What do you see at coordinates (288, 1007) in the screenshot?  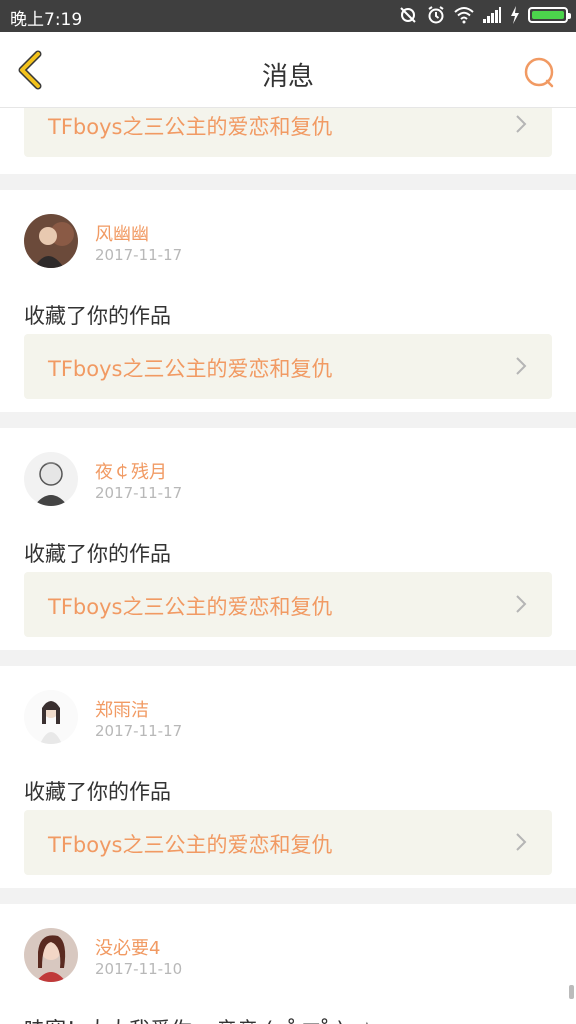 I see `message-text: 哇塞！大大我爱你~ 亲亲 (o˚ ▽˚ )o☆` at bounding box center [288, 1007].